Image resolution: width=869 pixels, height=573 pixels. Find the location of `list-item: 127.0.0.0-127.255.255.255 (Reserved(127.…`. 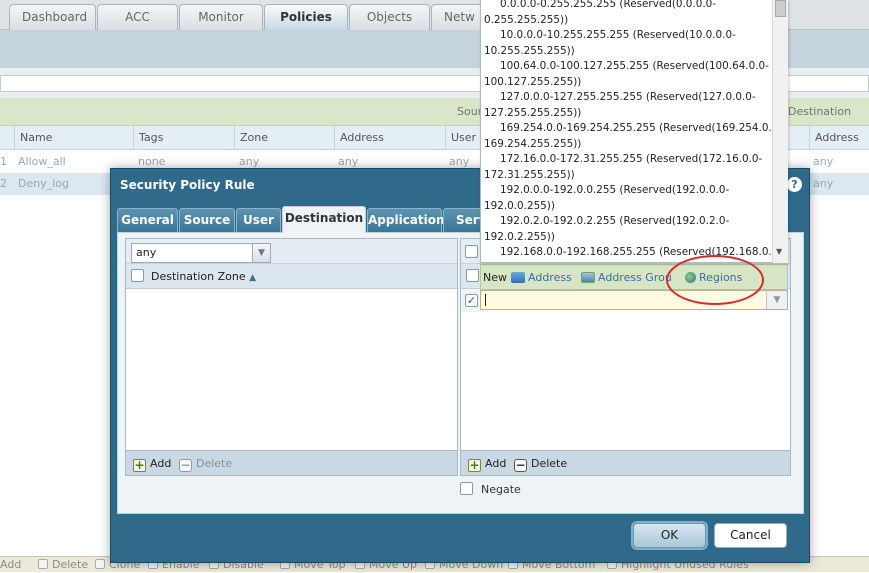

list-item: 127.0.0.0-127.255.255.255 (Reserved(127.… is located at coordinates (626, 105).